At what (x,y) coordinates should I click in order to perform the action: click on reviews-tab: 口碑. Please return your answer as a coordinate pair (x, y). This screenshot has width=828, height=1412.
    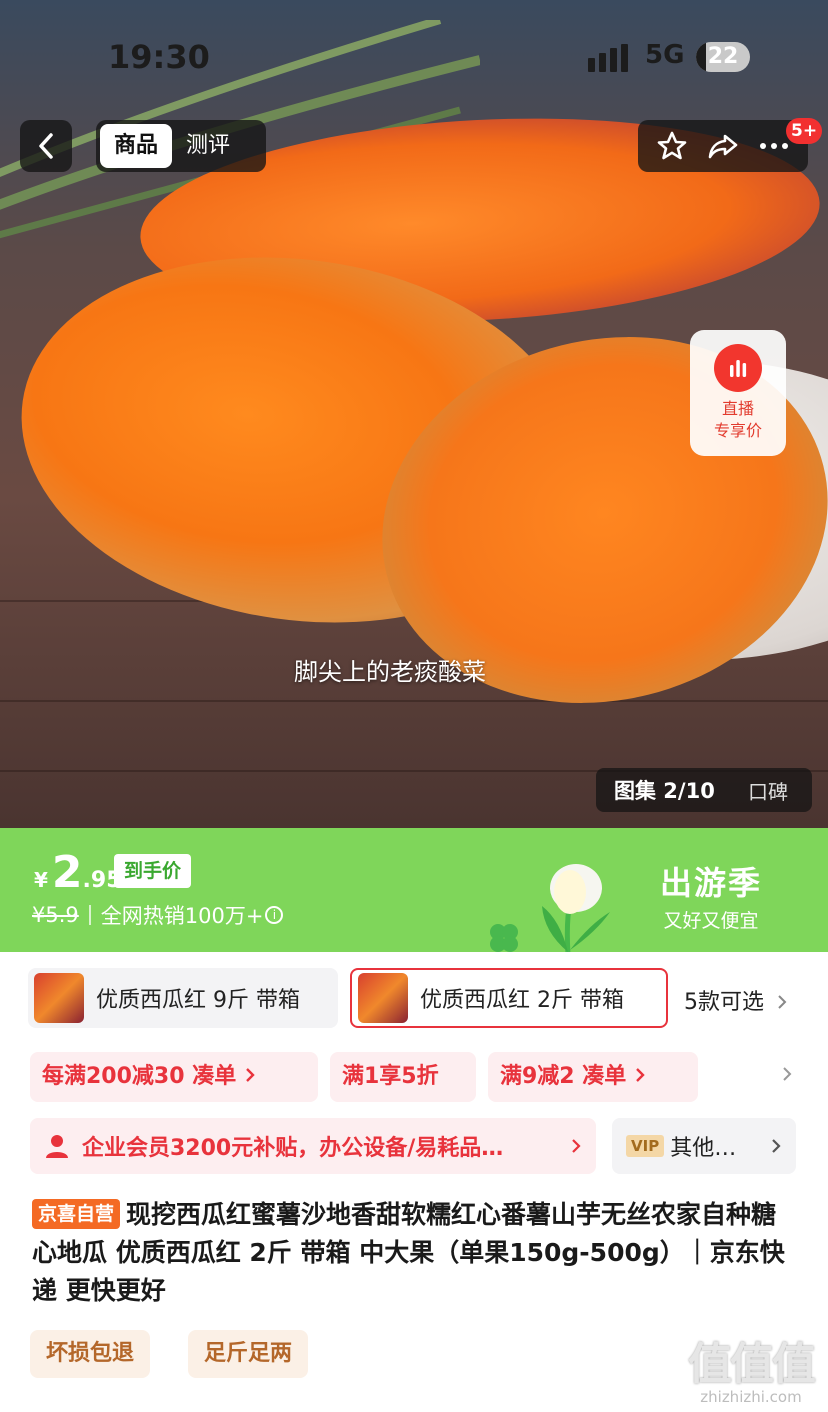
    Looking at the image, I should click on (761, 790).